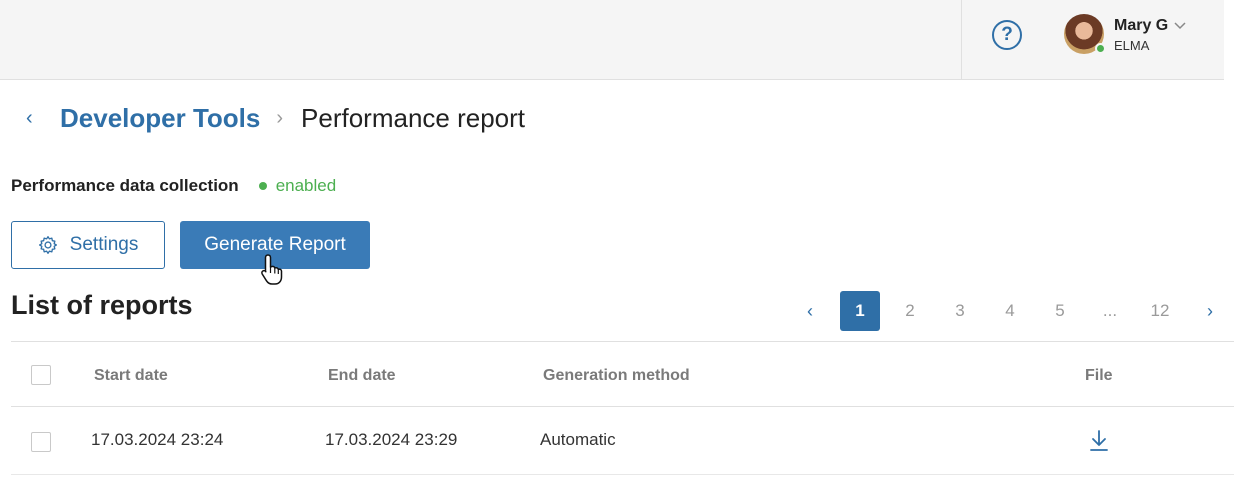 The width and height of the screenshot is (1234, 482). What do you see at coordinates (125, 185) in the screenshot?
I see `collection-label: Performance data collection` at bounding box center [125, 185].